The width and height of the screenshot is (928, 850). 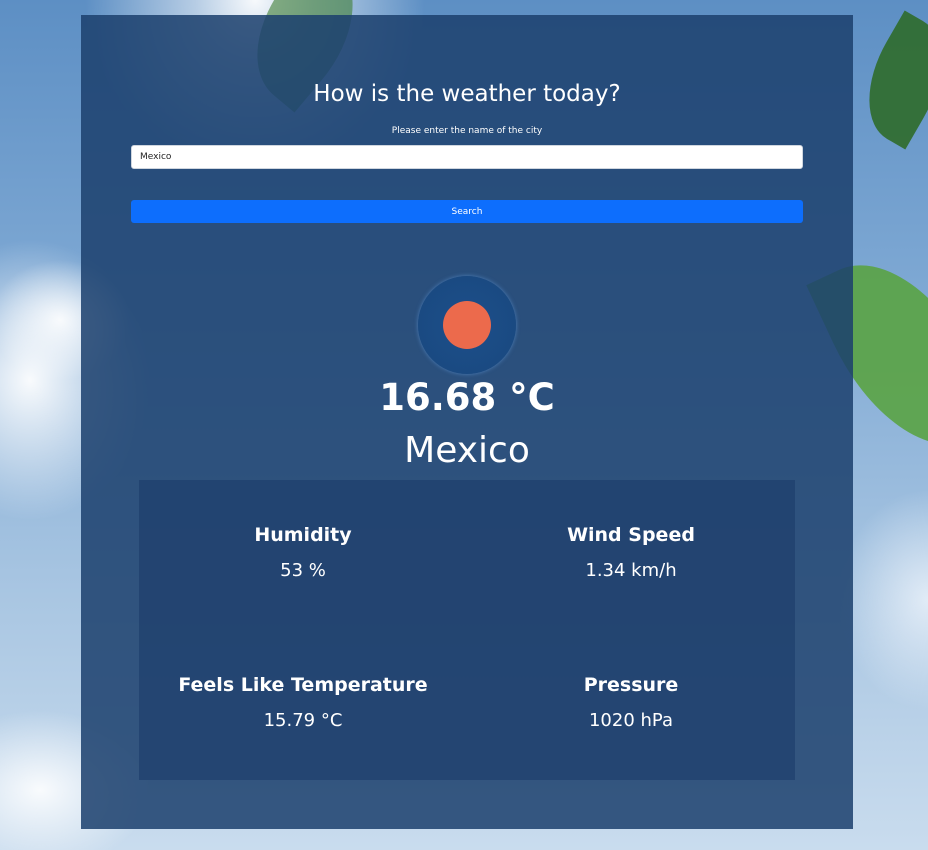 What do you see at coordinates (303, 535) in the screenshot?
I see `humidity-label: Humidity` at bounding box center [303, 535].